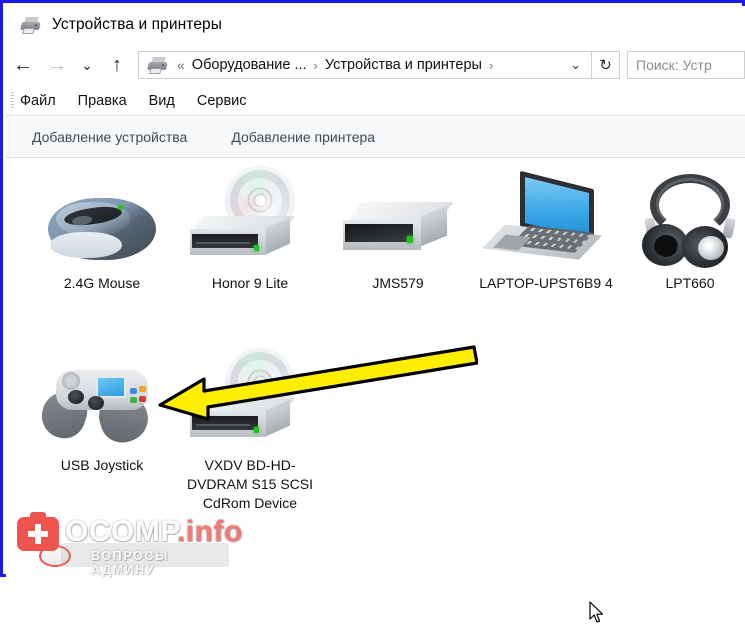 This screenshot has height=625, width=745. Describe the element at coordinates (102, 283) in the screenshot. I see `device-label: 2.4G Mouse` at that location.